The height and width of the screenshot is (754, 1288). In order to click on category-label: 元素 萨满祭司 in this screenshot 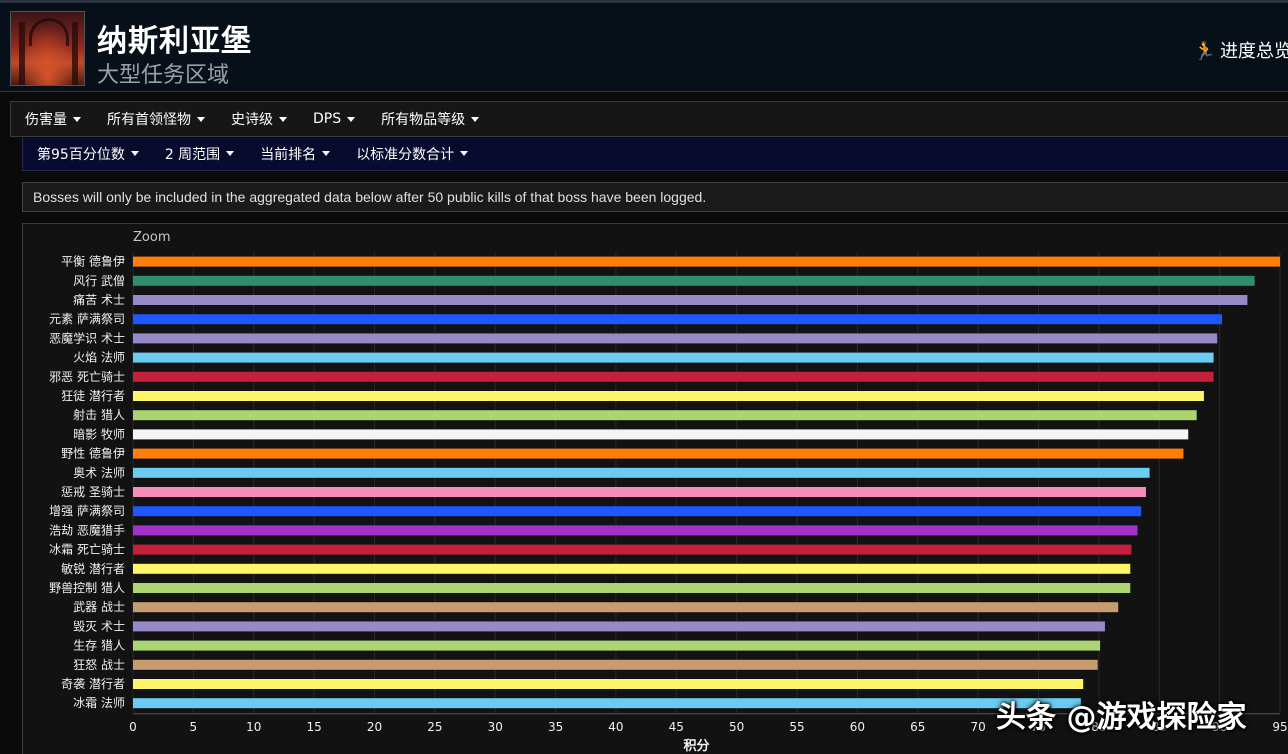, I will do `click(87, 319)`.